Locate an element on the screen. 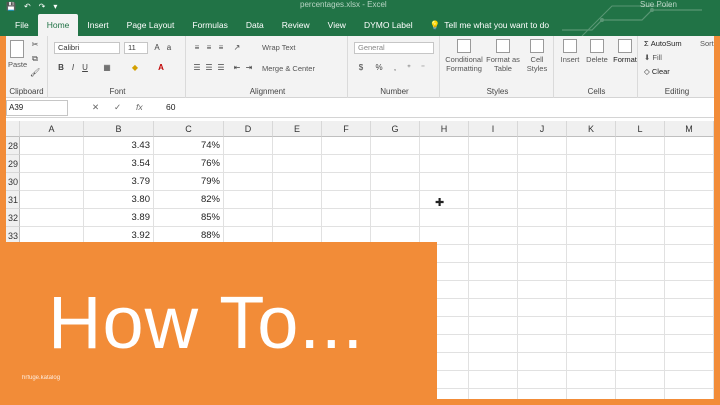 The height and width of the screenshot is (405, 720). tab-page-layout: Page Layout is located at coordinates (151, 25).